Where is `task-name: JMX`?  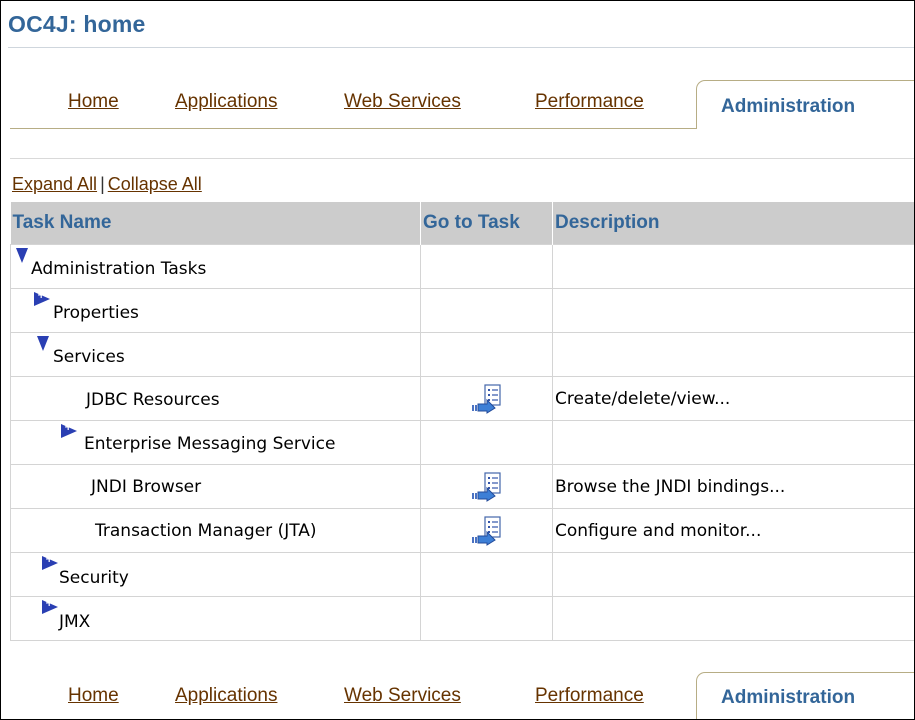
task-name: JMX is located at coordinates (75, 622).